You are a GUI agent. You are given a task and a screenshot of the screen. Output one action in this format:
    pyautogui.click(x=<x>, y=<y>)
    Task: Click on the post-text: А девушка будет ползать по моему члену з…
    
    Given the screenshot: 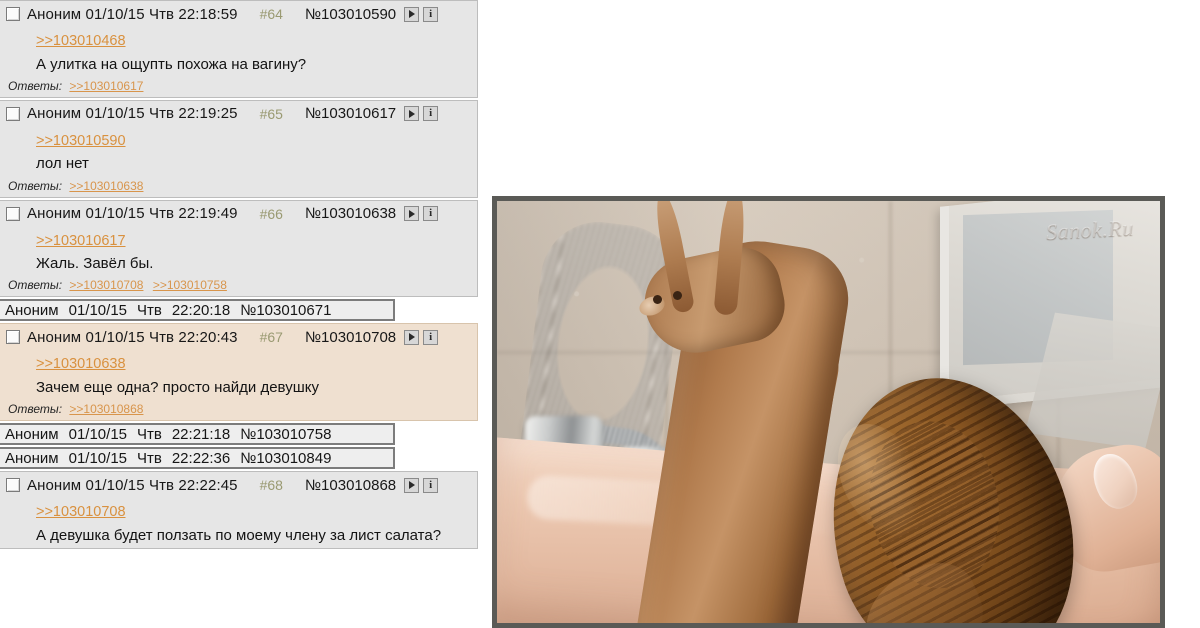 What is the action you would take?
    pyautogui.click(x=239, y=535)
    